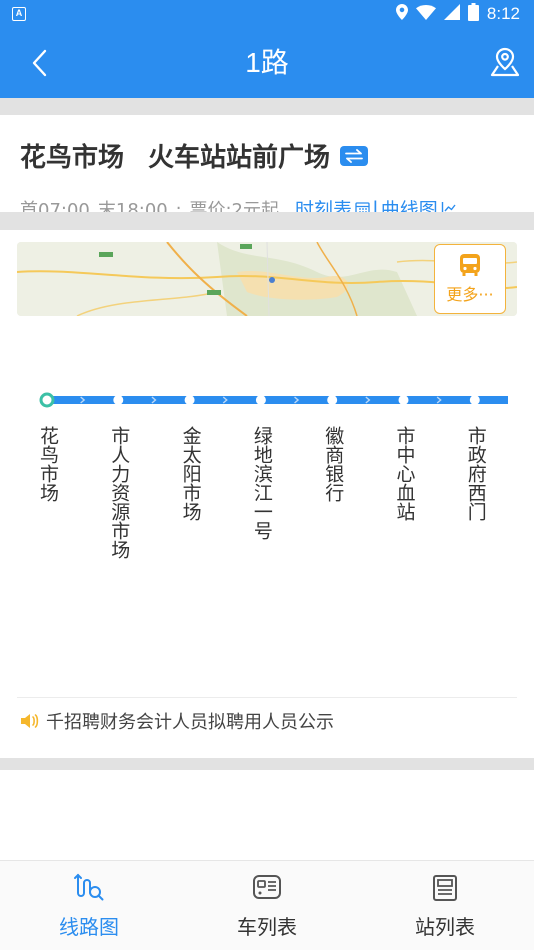 This screenshot has height=950, width=534. I want to click on signal-icon, so click(451, 14).